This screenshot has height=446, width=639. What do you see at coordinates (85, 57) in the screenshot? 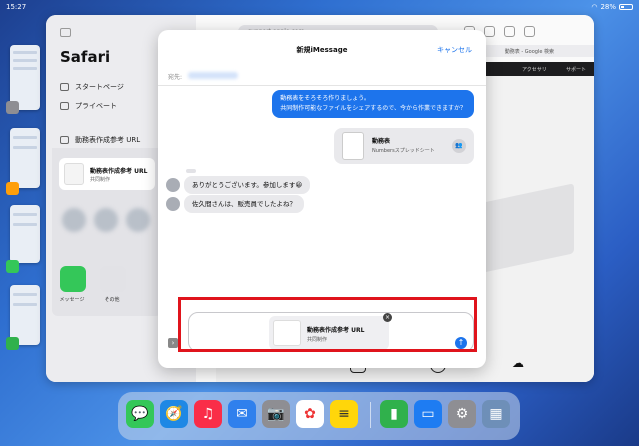
I see `sidebar-title: Safari` at bounding box center [85, 57].